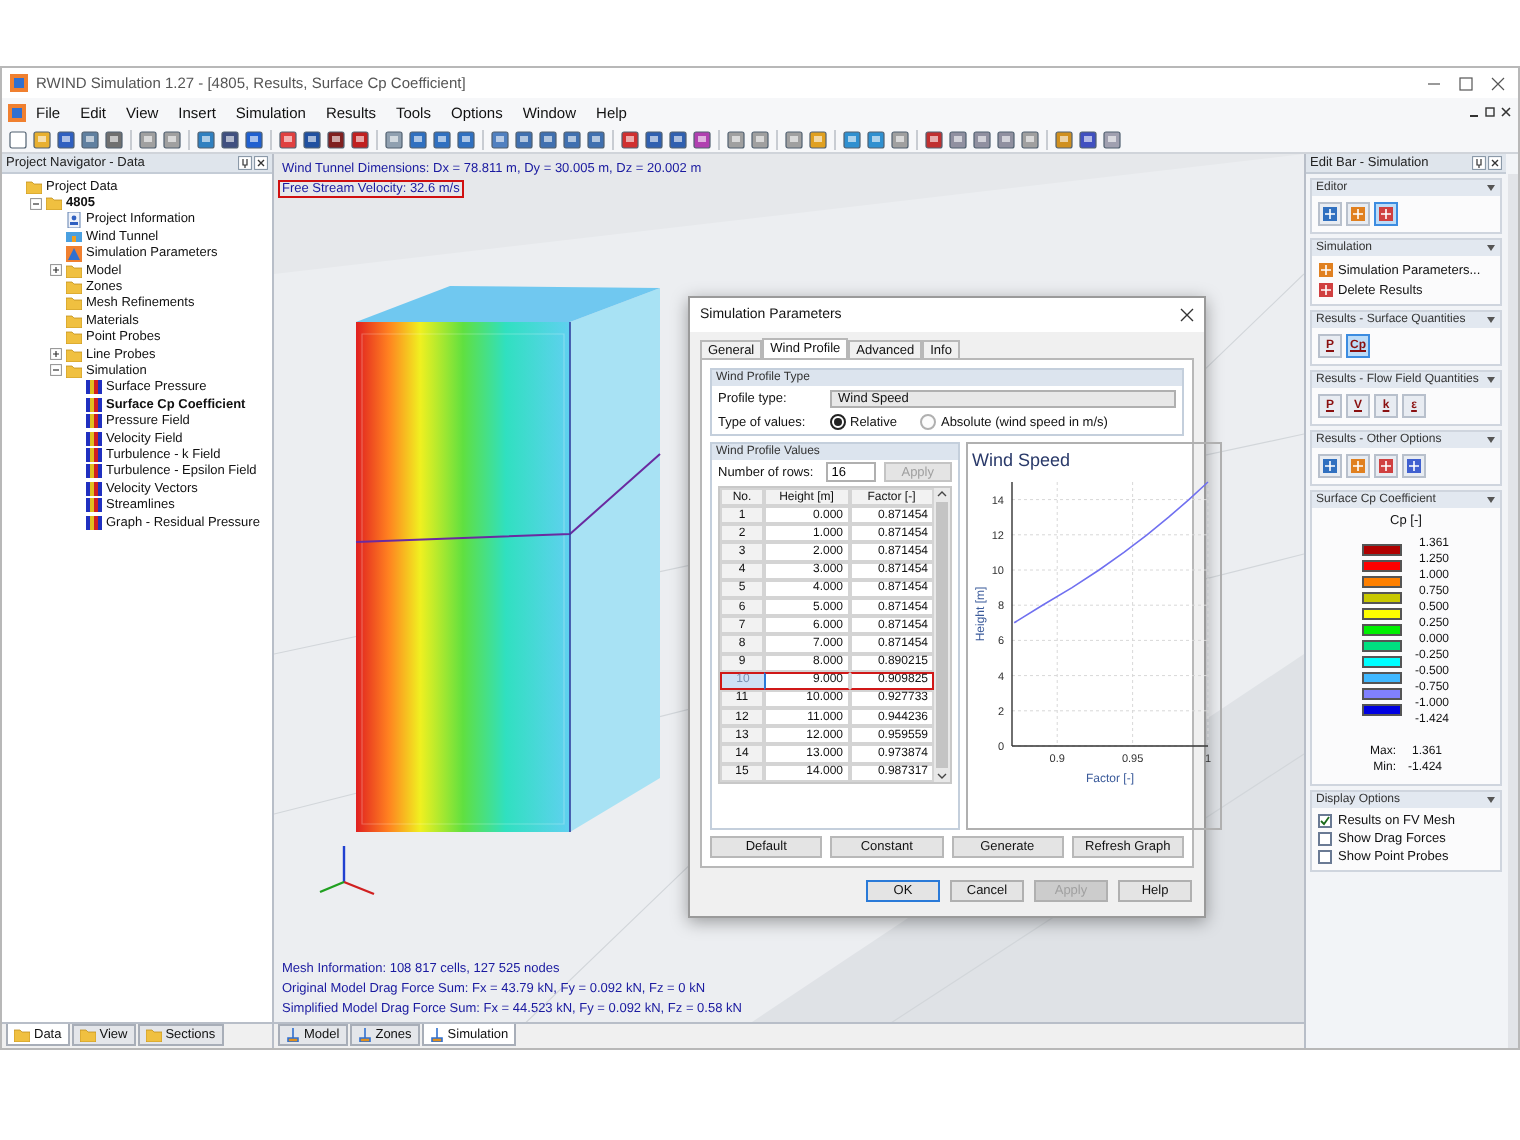  What do you see at coordinates (1490, 112) in the screenshot?
I see `mdi-controls-icon` at bounding box center [1490, 112].